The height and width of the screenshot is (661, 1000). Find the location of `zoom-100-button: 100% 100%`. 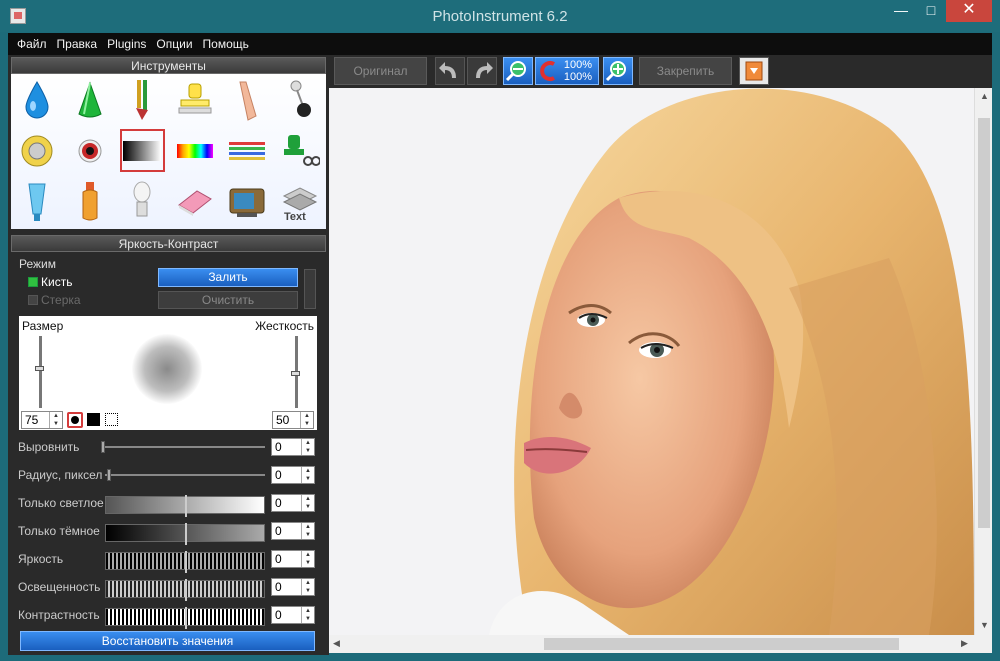

zoom-100-button: 100% 100% is located at coordinates (567, 71).